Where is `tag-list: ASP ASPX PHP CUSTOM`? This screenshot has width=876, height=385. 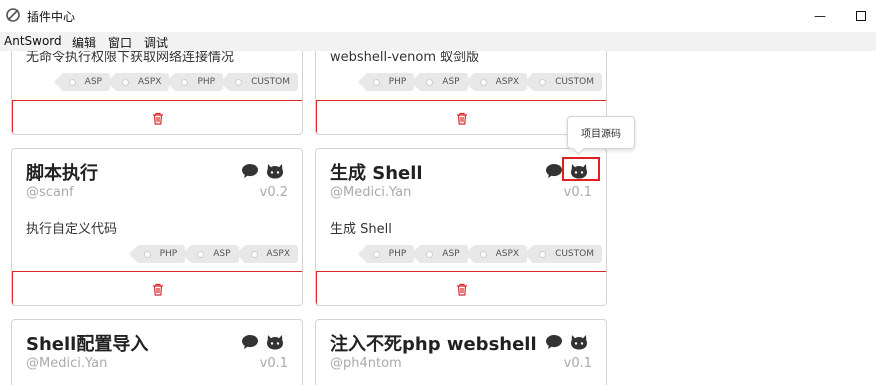
tag-list: ASP ASPX PHP CUSTOM is located at coordinates (175, 82).